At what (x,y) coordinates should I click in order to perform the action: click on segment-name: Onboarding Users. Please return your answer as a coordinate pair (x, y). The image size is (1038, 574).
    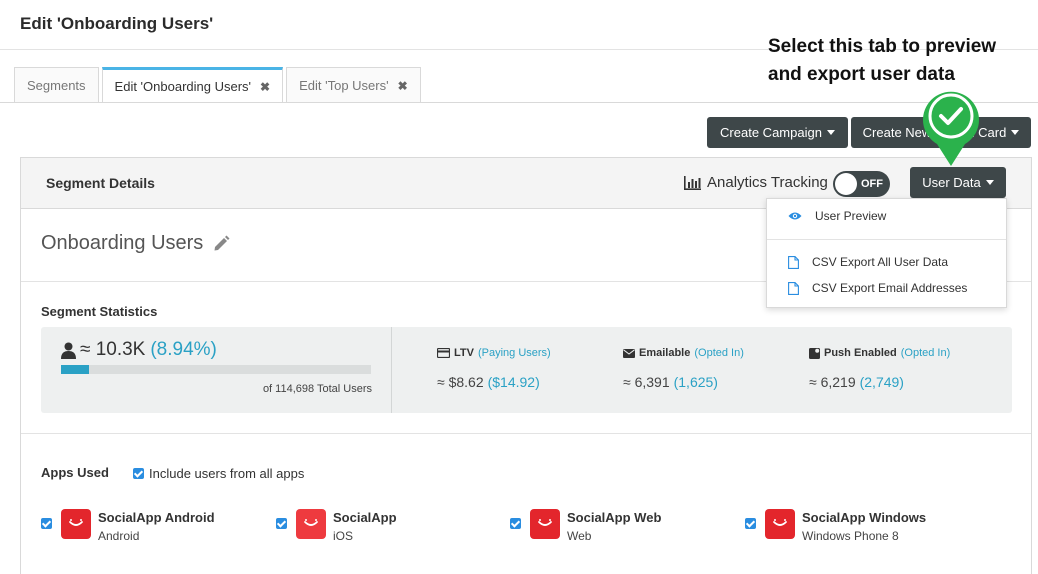
    Looking at the image, I should click on (135, 243).